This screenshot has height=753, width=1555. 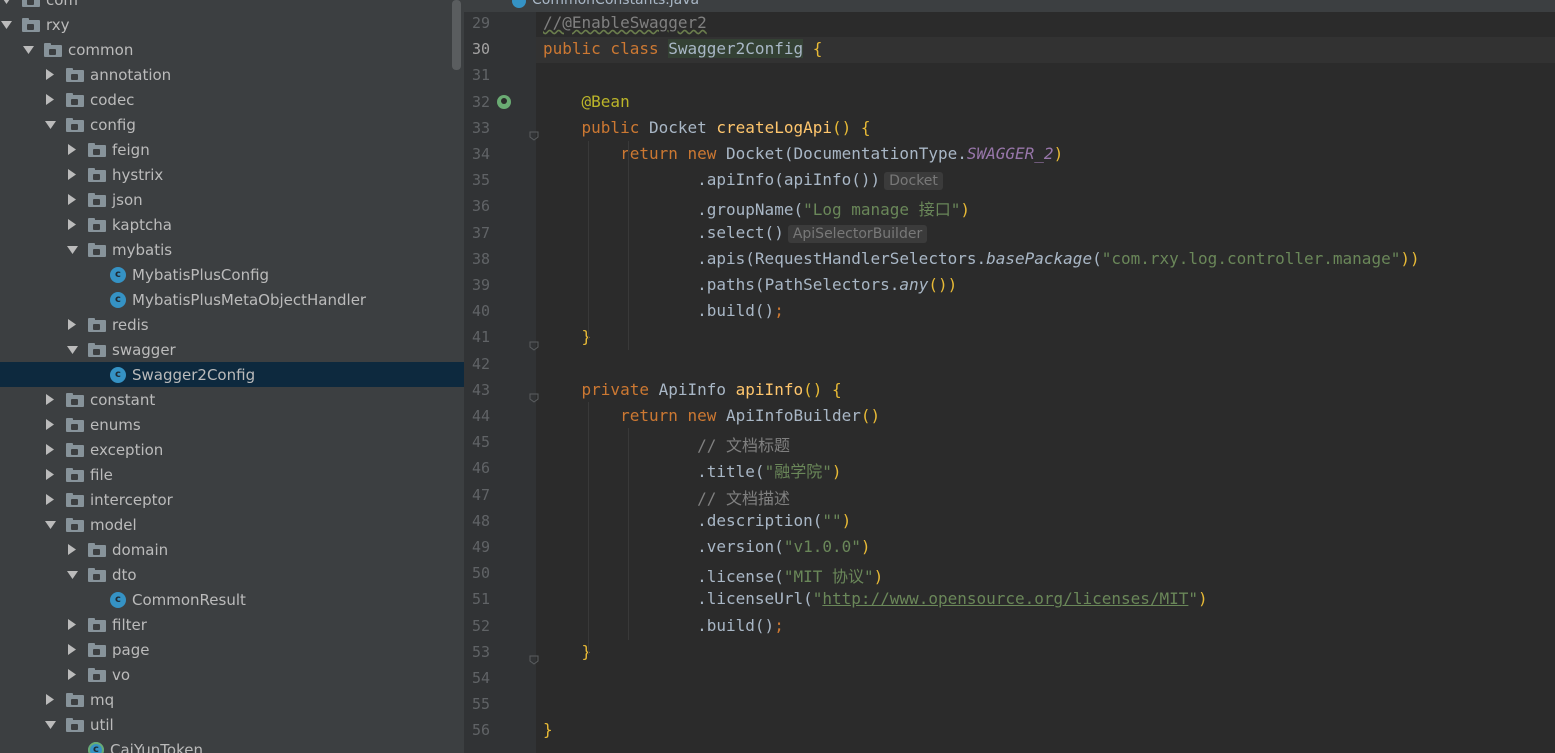 I want to click on tree-item-interceptor: interceptor, so click(x=232, y=499).